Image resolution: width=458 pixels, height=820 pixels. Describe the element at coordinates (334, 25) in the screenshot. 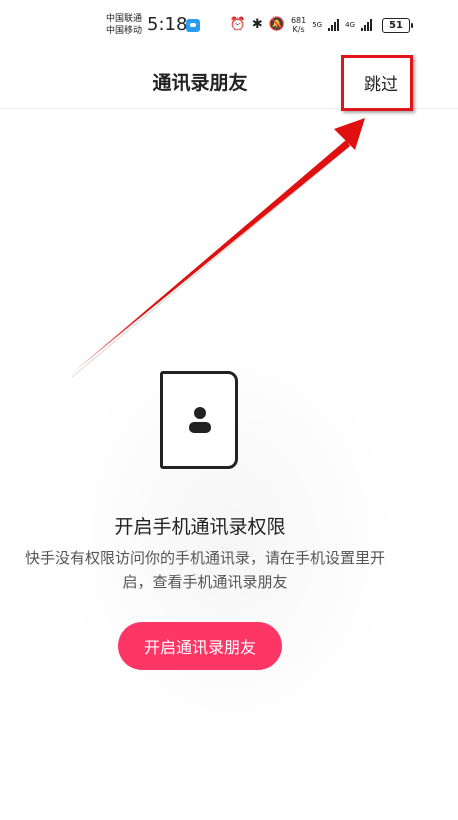

I see `signal-bars-1-icon` at that location.